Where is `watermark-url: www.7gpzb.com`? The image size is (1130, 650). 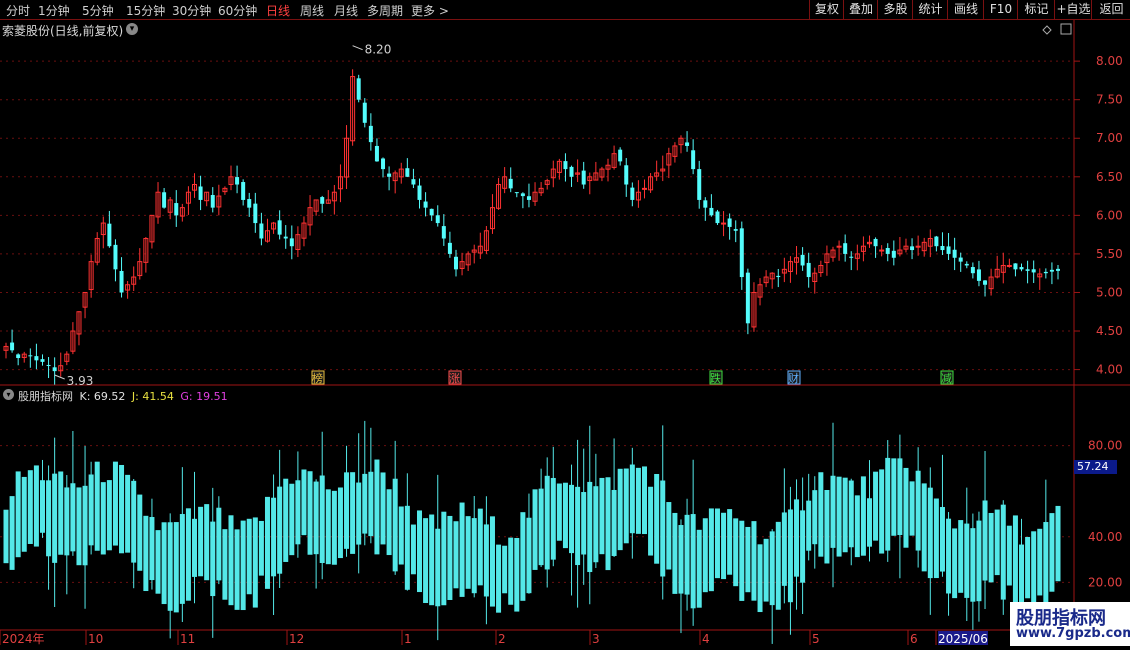
watermark-url: www.7gpzb.com is located at coordinates (1073, 633).